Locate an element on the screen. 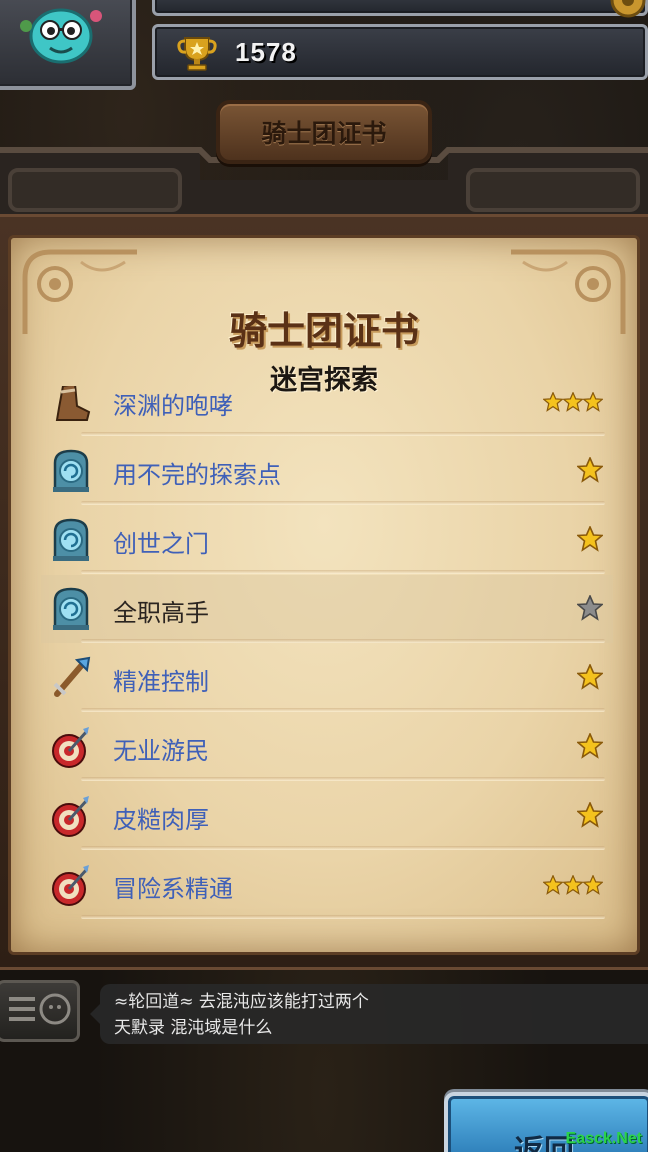 This screenshot has height=1152, width=648. achievement-row: 用不完的探索点 is located at coordinates (327, 471).